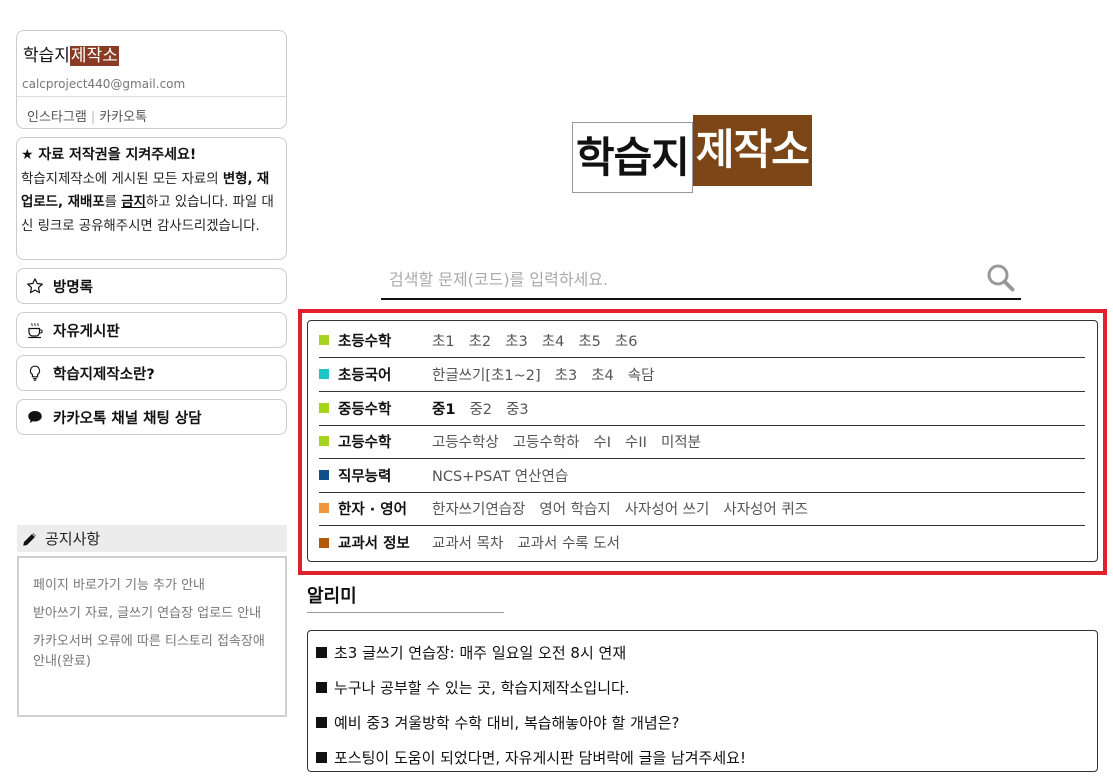 The height and width of the screenshot is (782, 1113). I want to click on category-link: 교과서 수록 도서, so click(568, 542).